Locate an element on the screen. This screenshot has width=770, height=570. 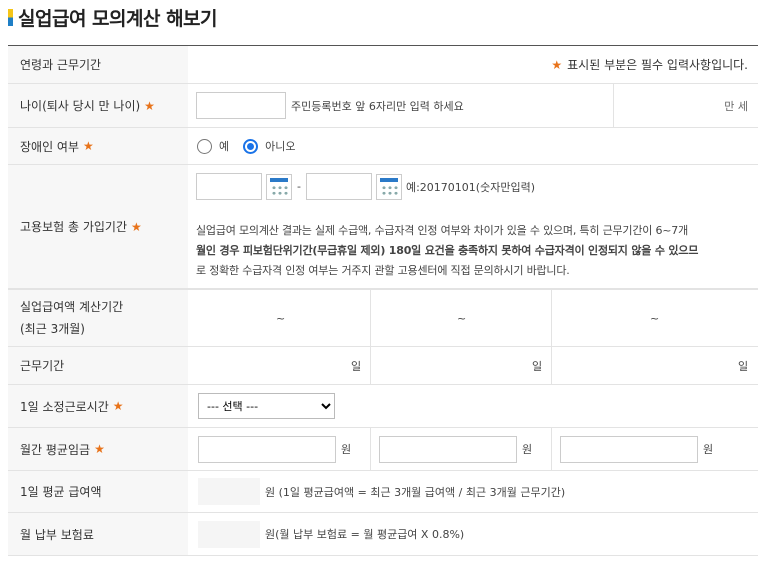
age-hint: 주민등록번호 앞 6자리만 입력 하세요 is located at coordinates (377, 106).